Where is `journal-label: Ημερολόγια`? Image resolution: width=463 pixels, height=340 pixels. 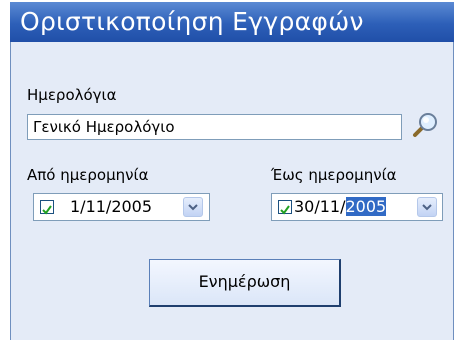
journal-label: Ημερολόγια is located at coordinates (72, 95).